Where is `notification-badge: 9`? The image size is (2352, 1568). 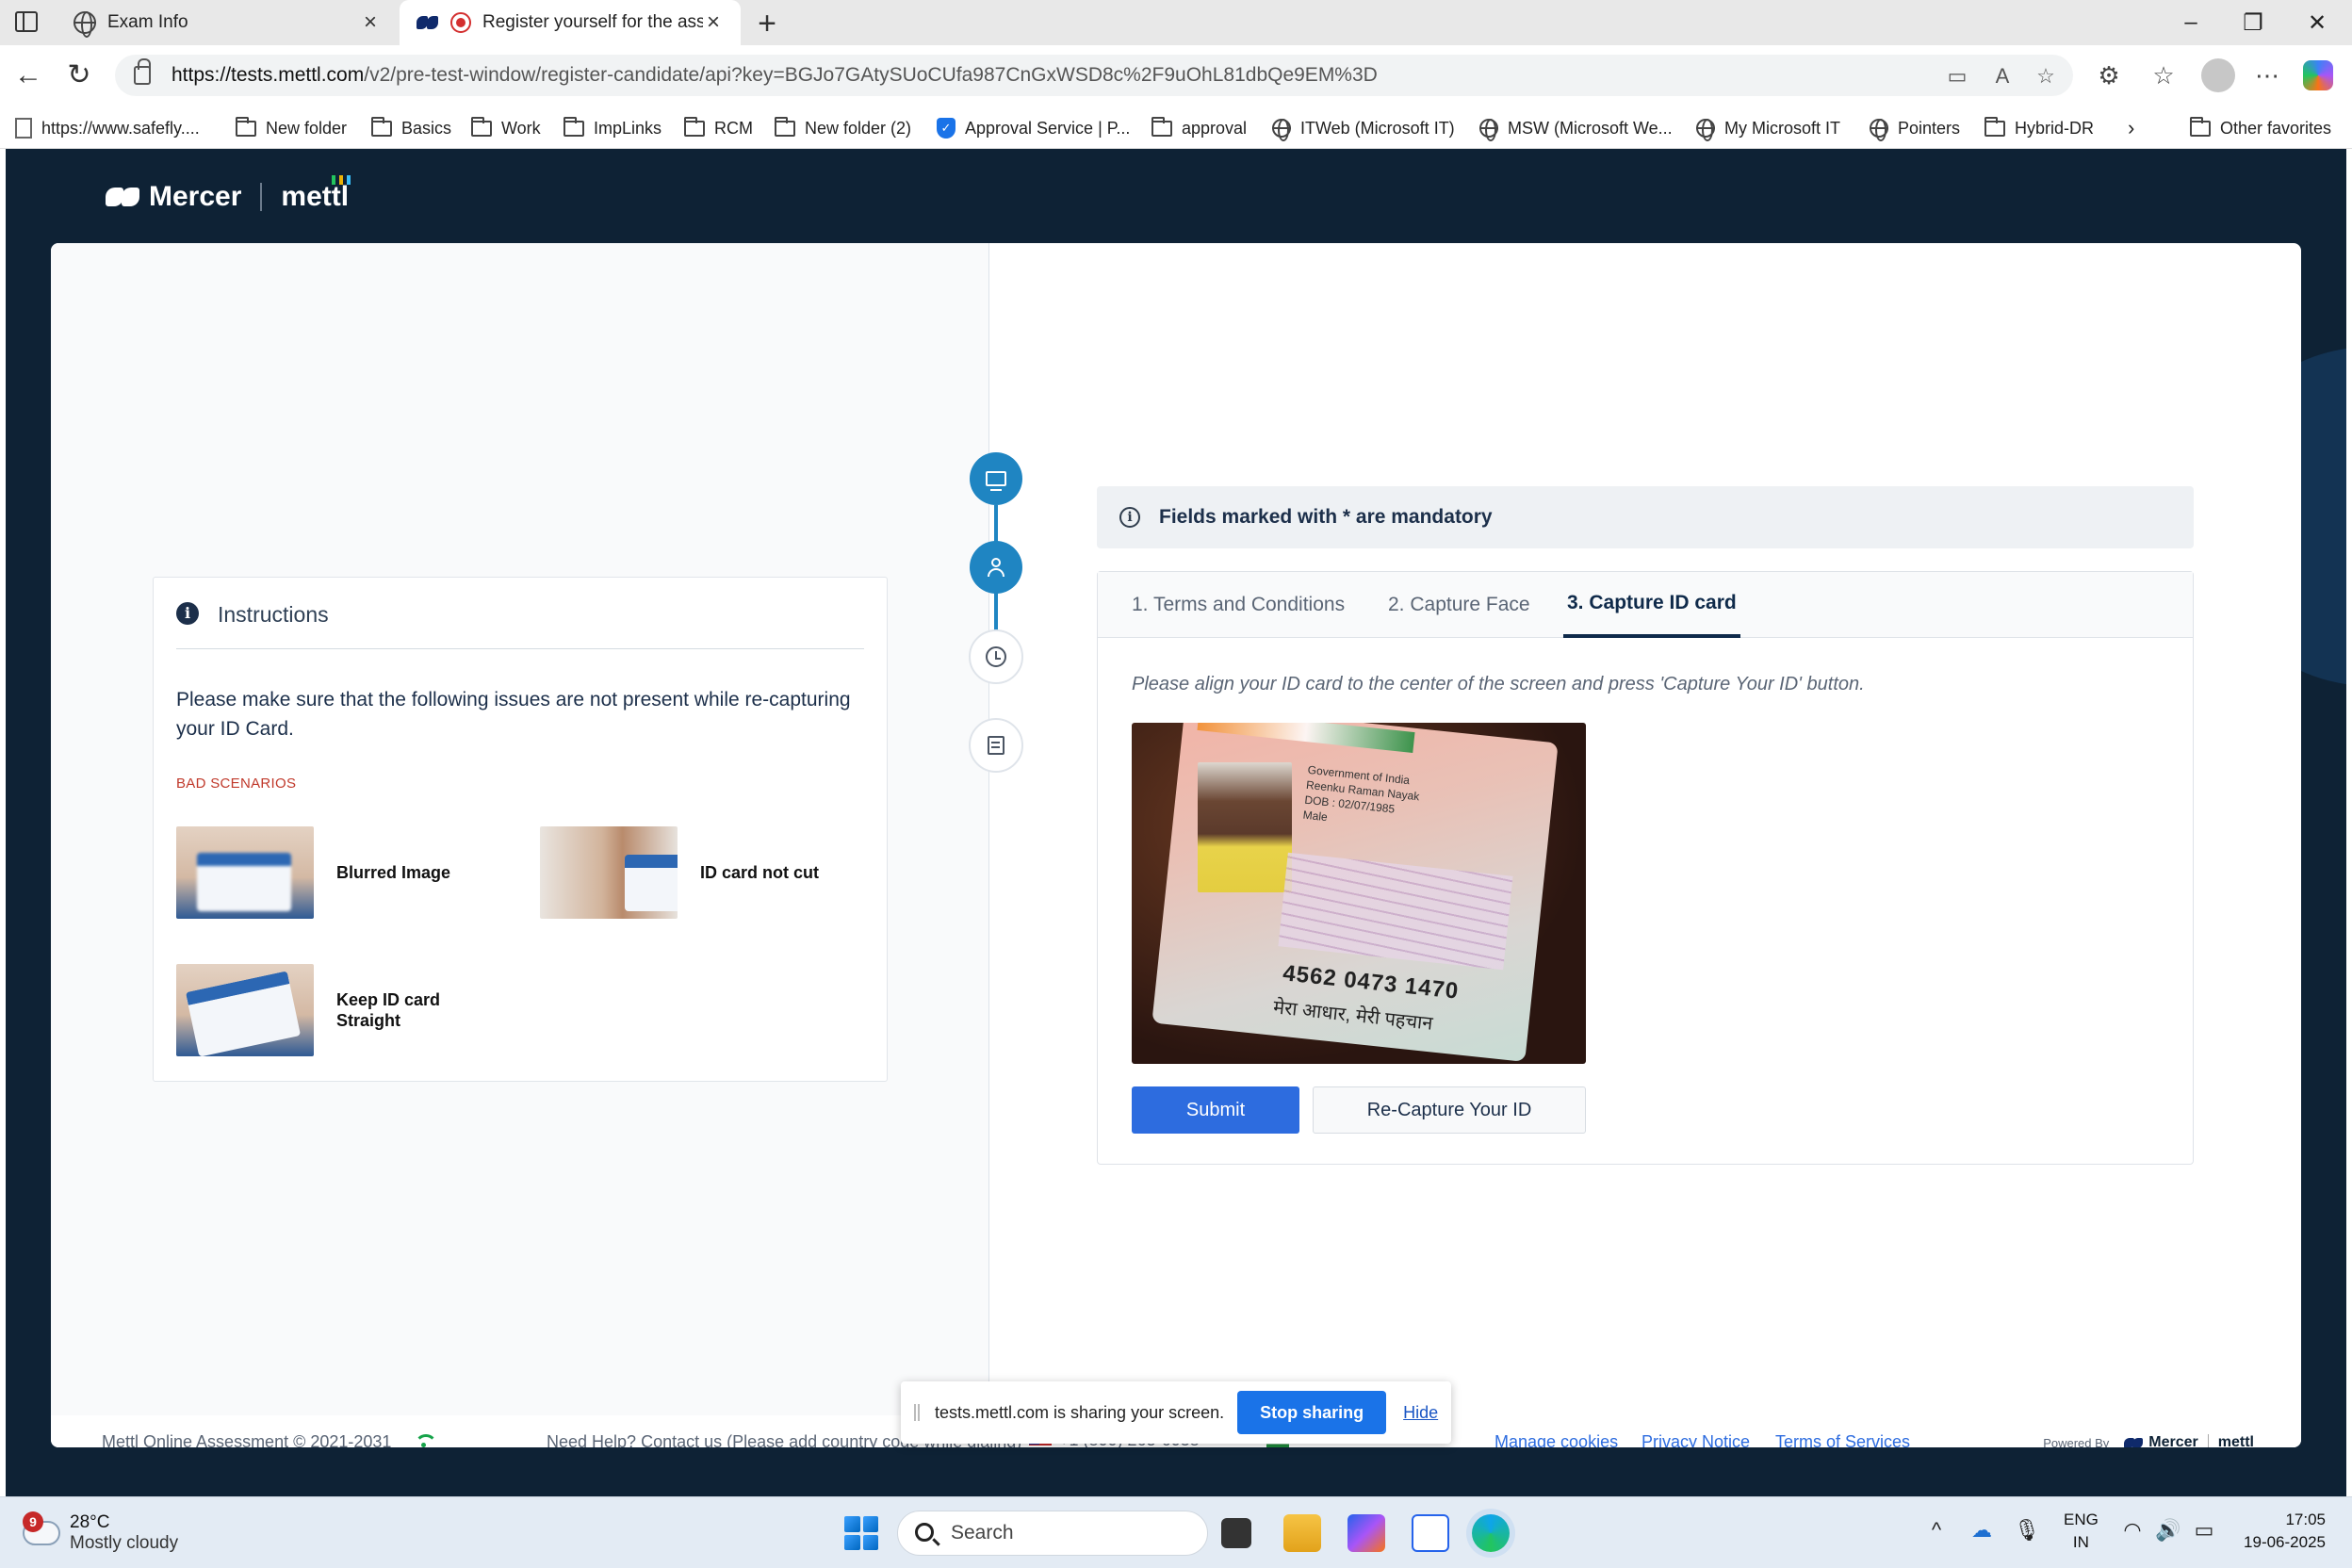 notification-badge: 9 is located at coordinates (33, 1521).